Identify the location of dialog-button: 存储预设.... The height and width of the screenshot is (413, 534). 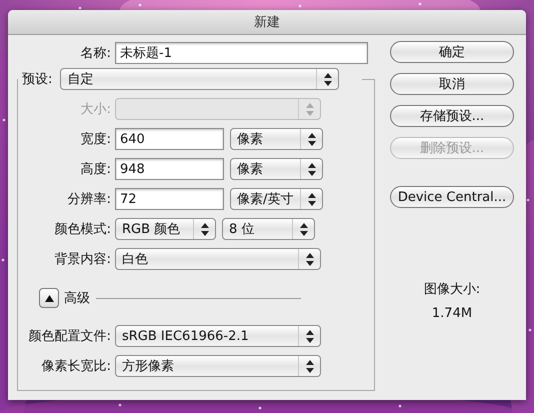
(452, 116).